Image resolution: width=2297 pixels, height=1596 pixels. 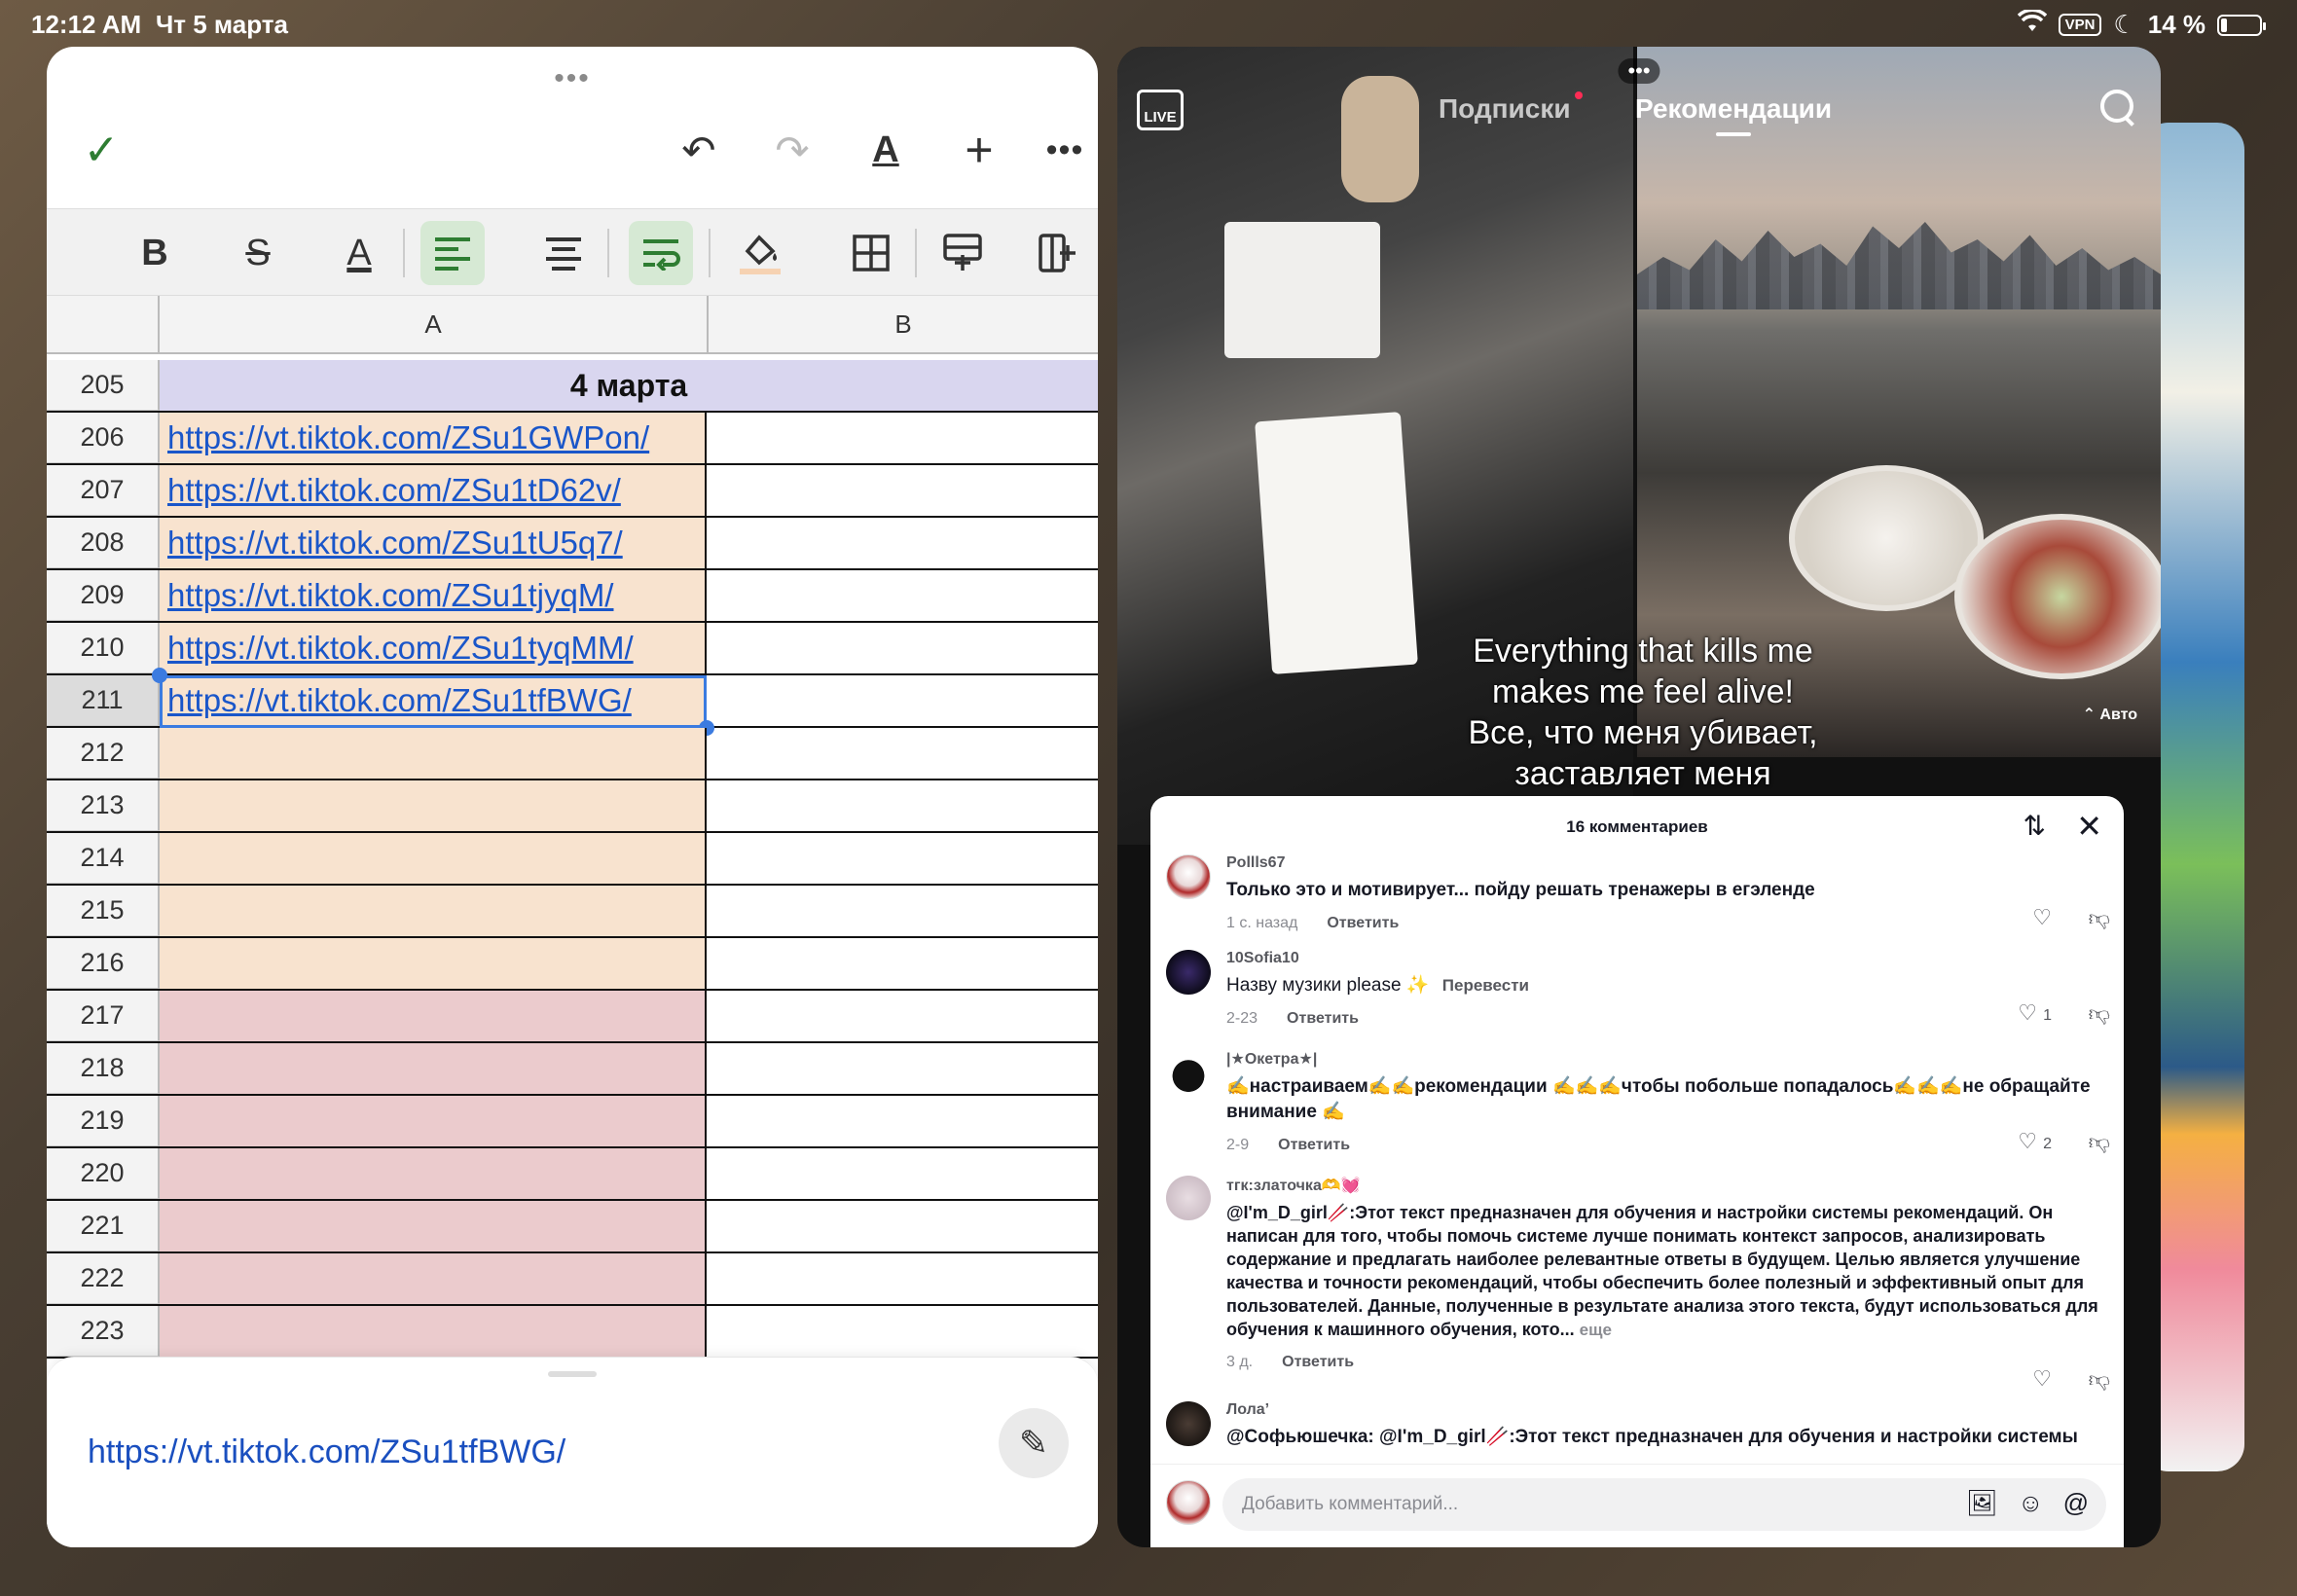 I want to click on table-row: 219, so click(x=572, y=1122).